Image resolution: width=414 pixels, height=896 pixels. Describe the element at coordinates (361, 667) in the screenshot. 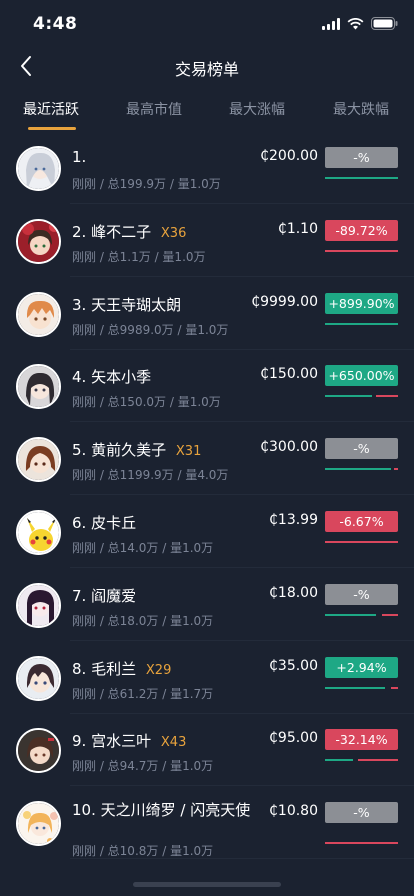

I see `change-badge: +2.94%` at that location.